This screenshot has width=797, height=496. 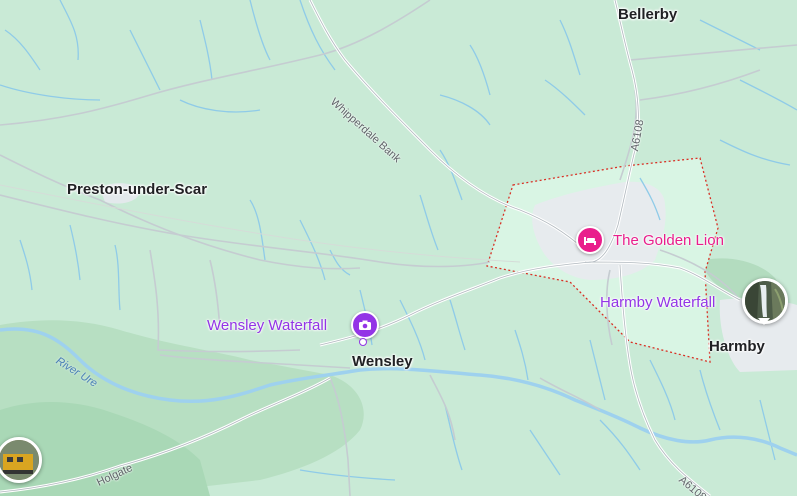 What do you see at coordinates (657, 302) in the screenshot?
I see `harmby-waterfall-label: Harmby Waterfall` at bounding box center [657, 302].